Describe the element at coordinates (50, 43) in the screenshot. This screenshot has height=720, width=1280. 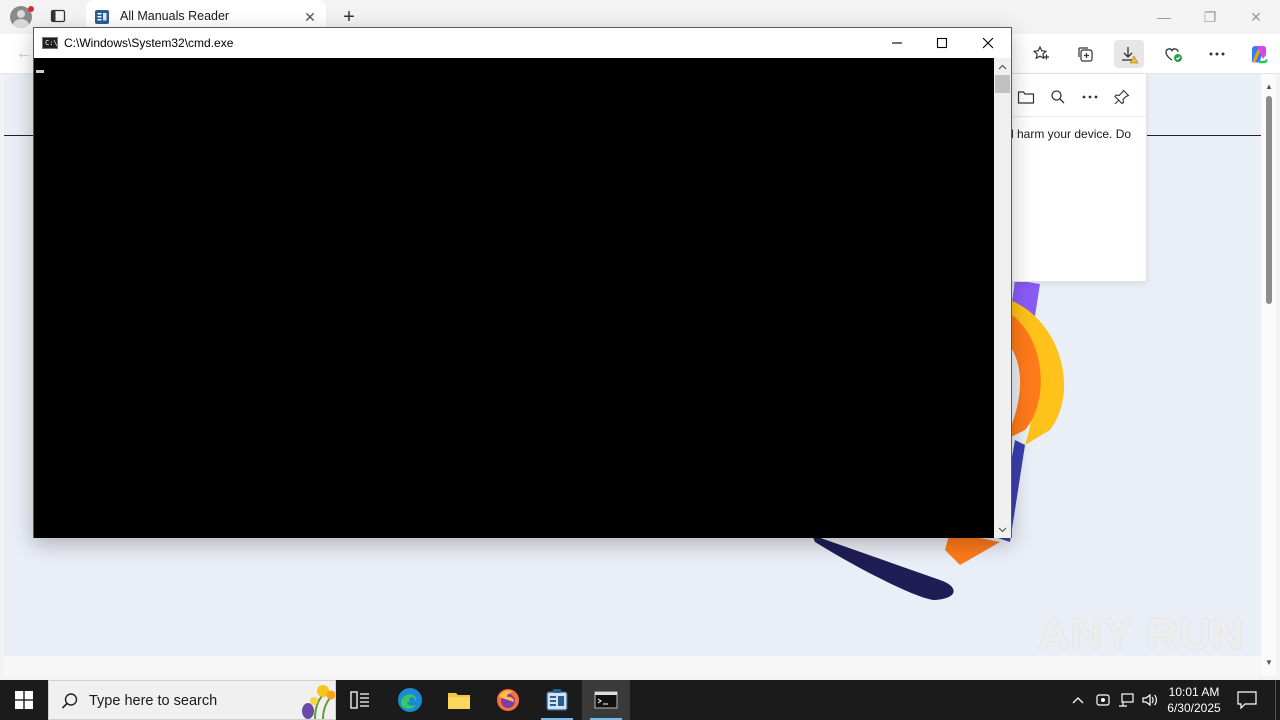
I see `cmd-app-icon: C:\` at that location.